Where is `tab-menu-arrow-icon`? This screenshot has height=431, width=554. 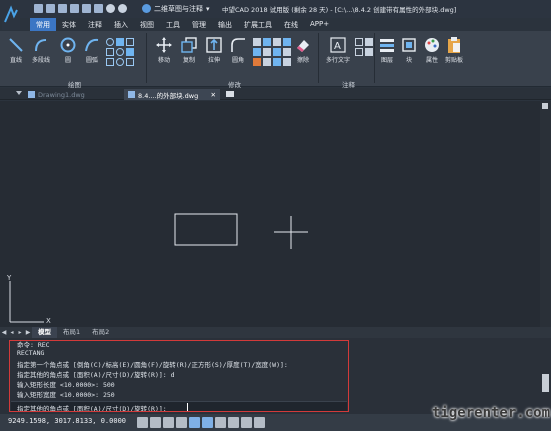 tab-menu-arrow-icon is located at coordinates (19, 93).